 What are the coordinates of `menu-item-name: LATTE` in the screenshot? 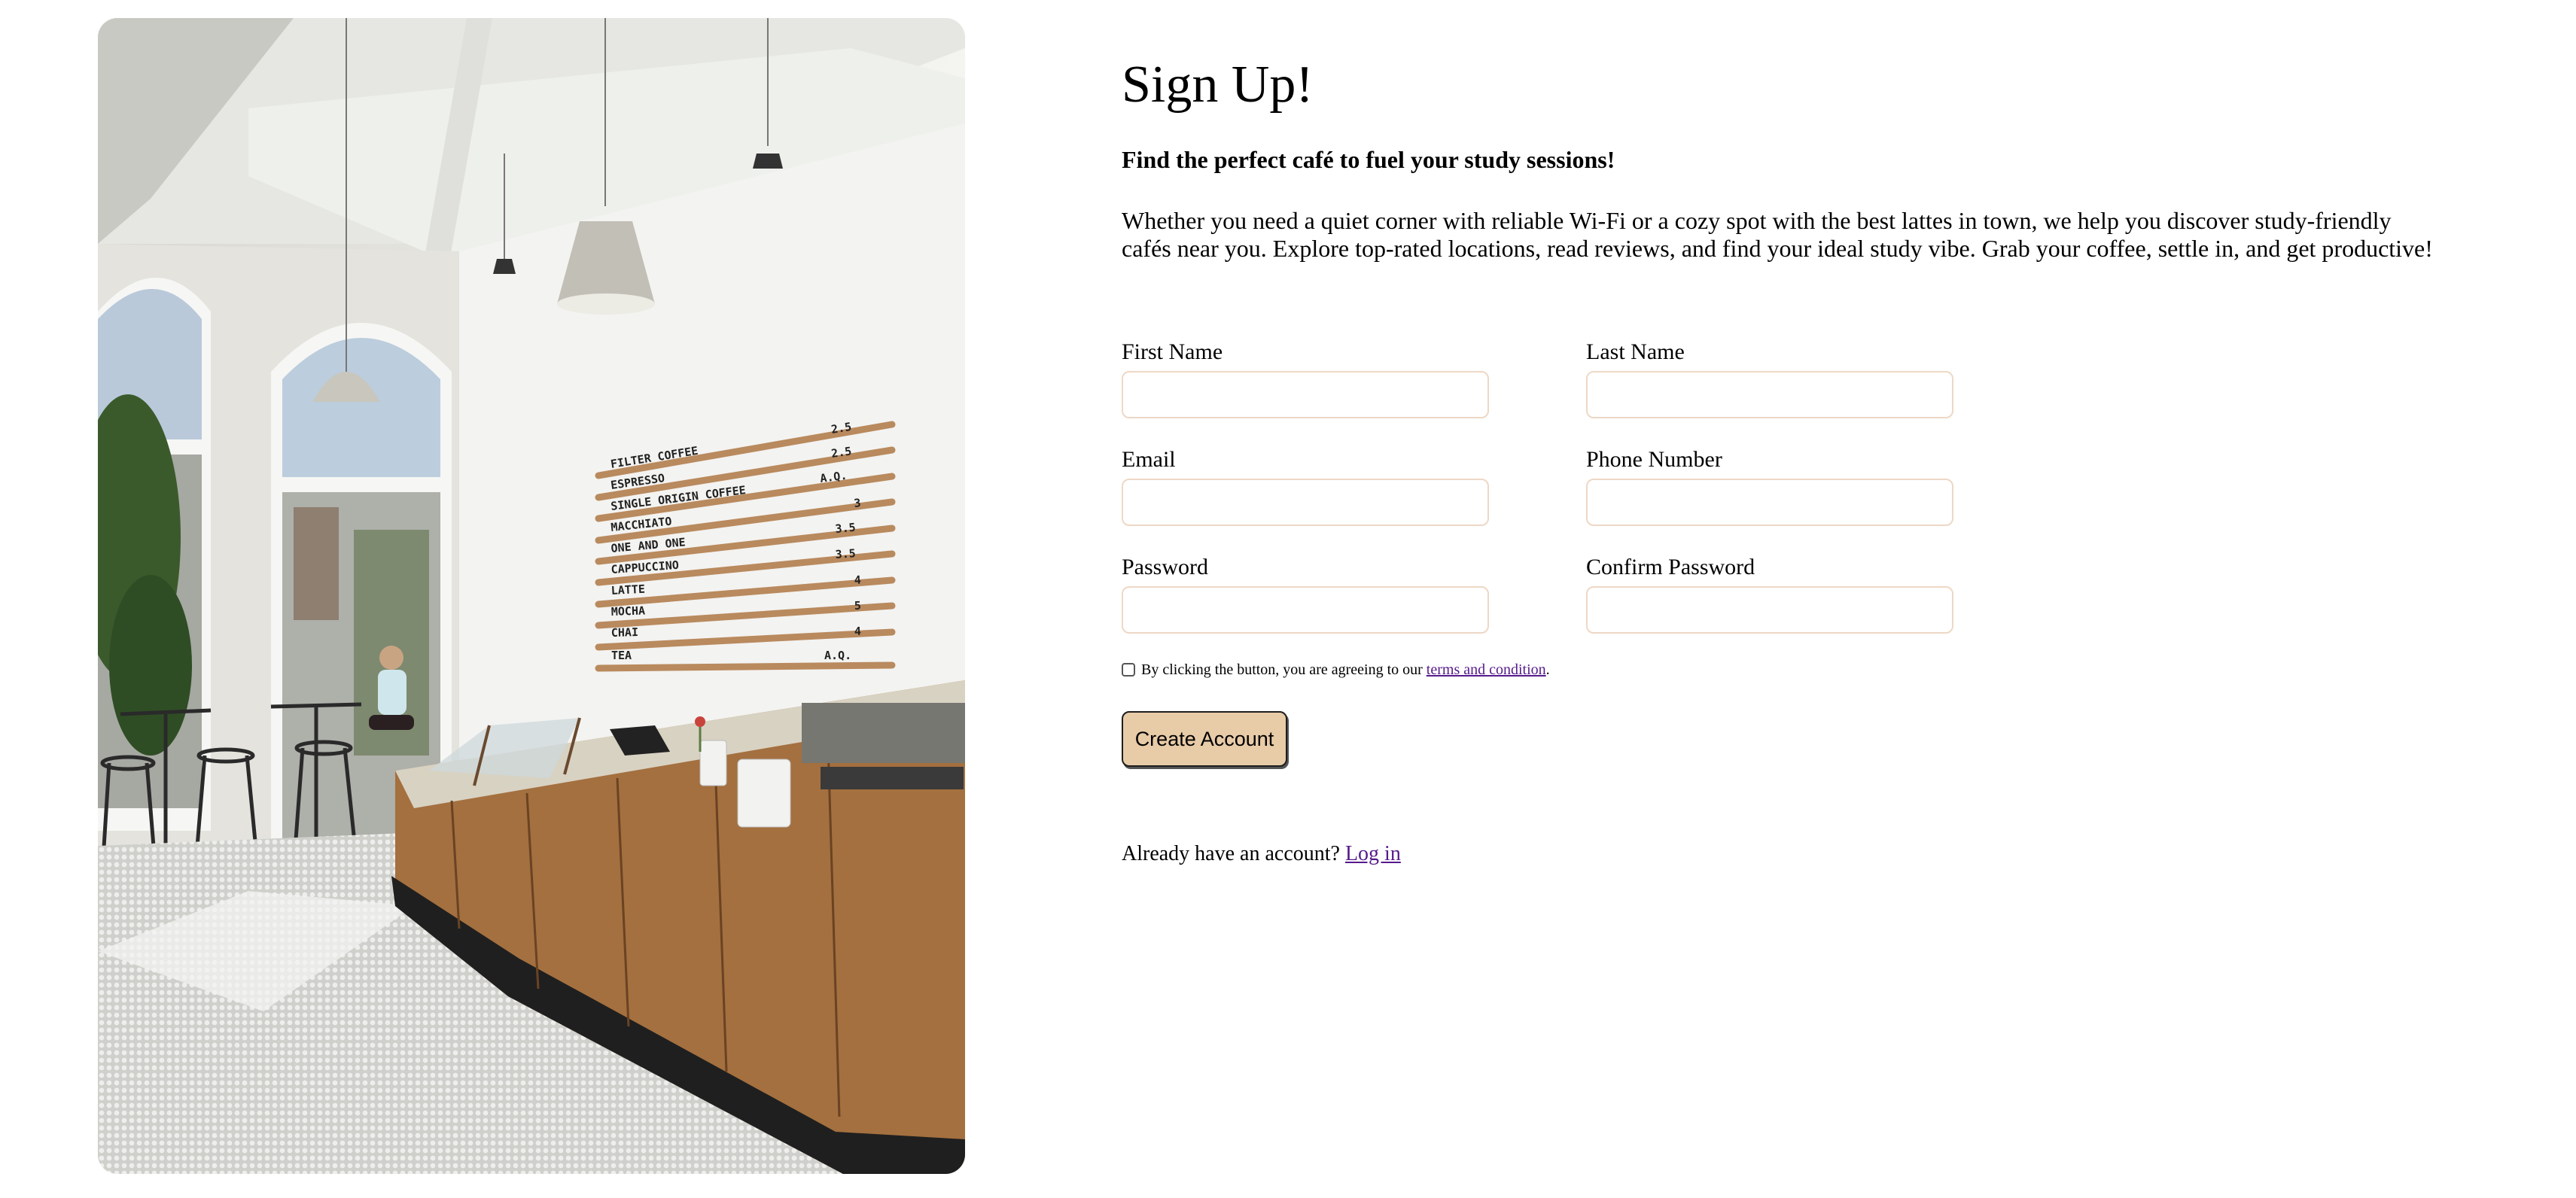 It's located at (628, 589).